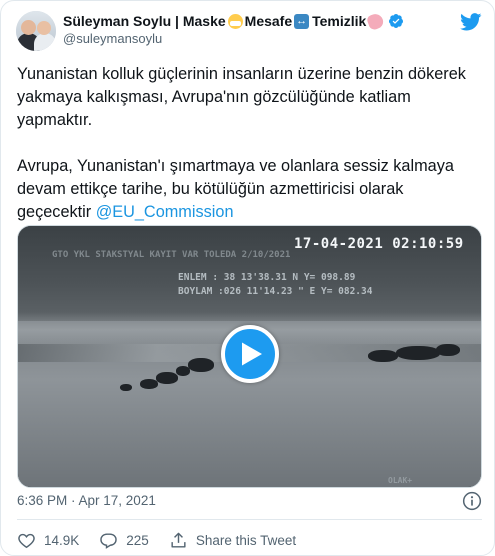 Image resolution: width=495 pixels, height=556 pixels. What do you see at coordinates (178, 540) in the screenshot?
I see `share-icon` at bounding box center [178, 540].